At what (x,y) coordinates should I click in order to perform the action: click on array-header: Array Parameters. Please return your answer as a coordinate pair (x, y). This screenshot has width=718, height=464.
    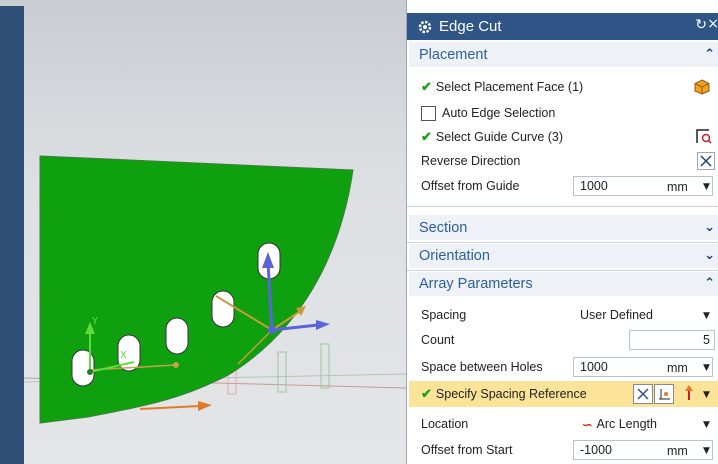
    Looking at the image, I should click on (568, 284).